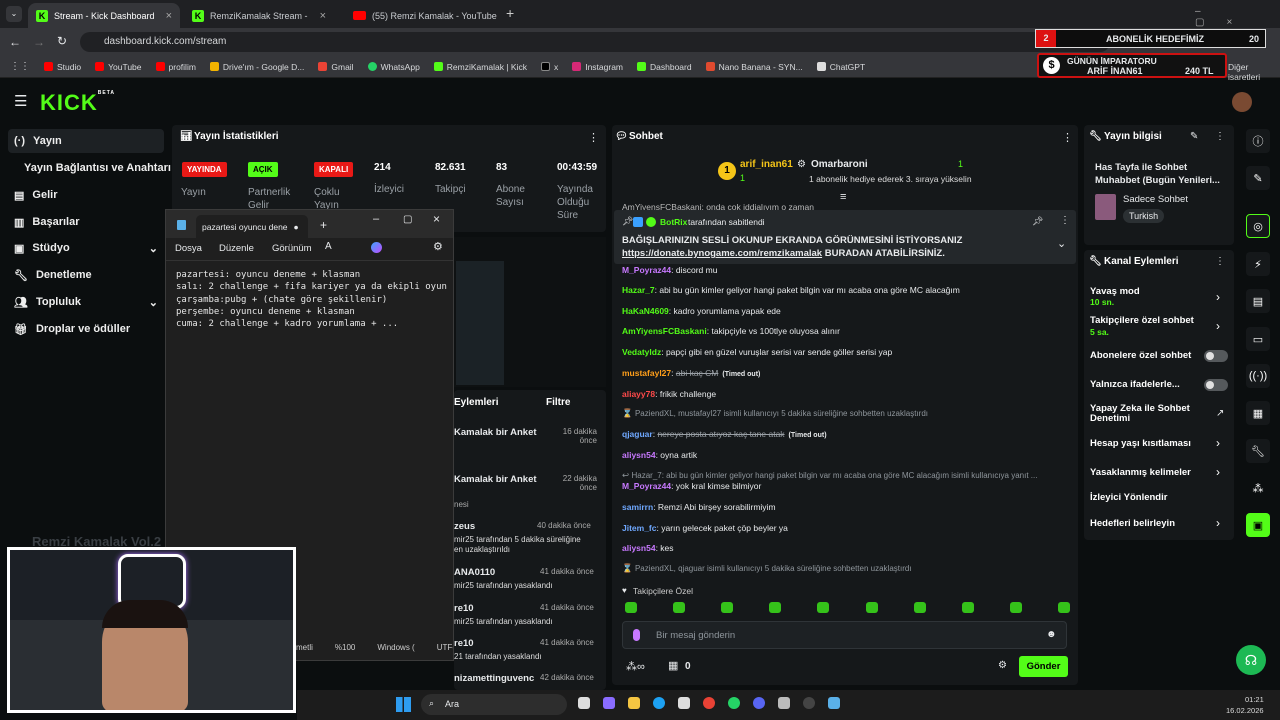 This screenshot has height=720, width=1280. Describe the element at coordinates (635, 666) in the screenshot. I see `points-icon: ⁂∞` at that location.